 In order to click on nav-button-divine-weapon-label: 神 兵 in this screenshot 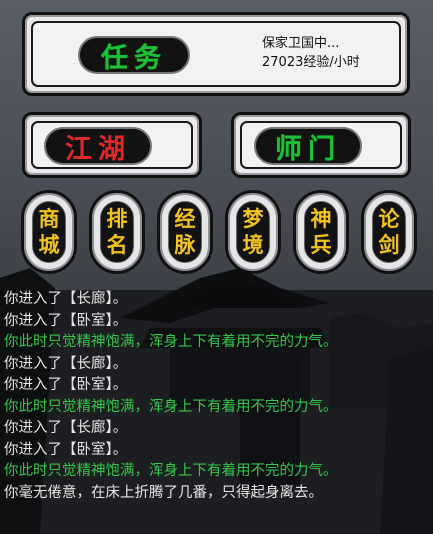, I will do `click(321, 232)`.